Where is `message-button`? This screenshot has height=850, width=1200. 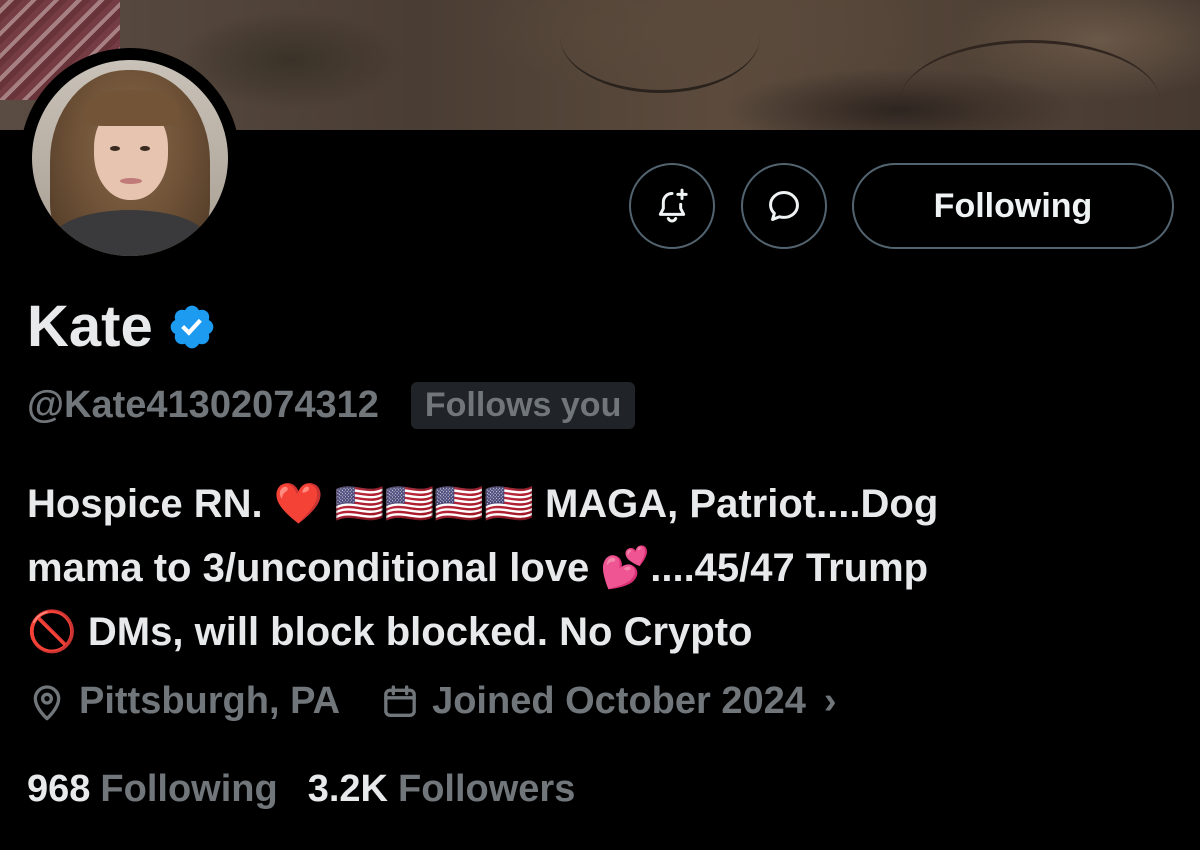 message-button is located at coordinates (784, 206).